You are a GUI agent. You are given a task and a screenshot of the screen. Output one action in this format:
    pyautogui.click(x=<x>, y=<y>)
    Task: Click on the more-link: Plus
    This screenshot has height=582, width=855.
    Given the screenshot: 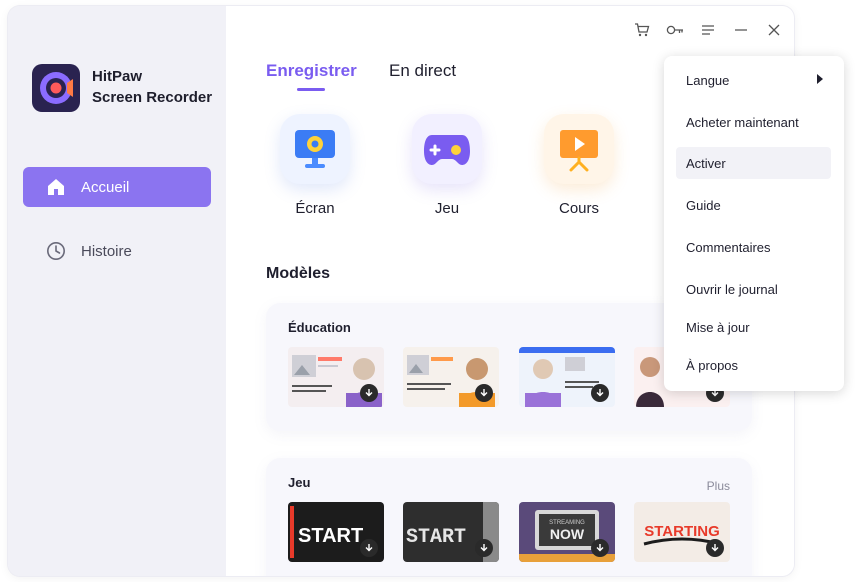 What is the action you would take?
    pyautogui.click(x=718, y=486)
    